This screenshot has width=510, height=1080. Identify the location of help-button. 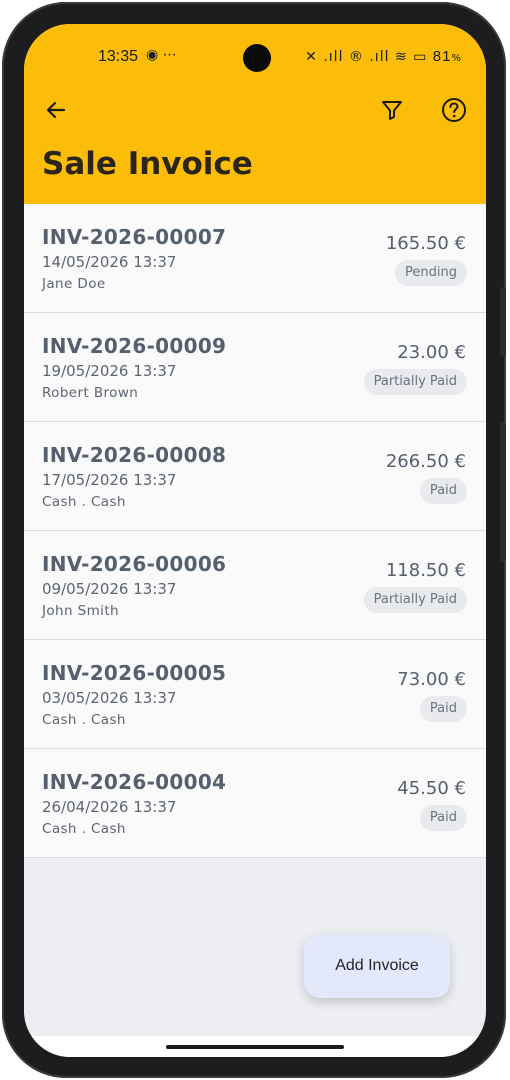
(454, 110).